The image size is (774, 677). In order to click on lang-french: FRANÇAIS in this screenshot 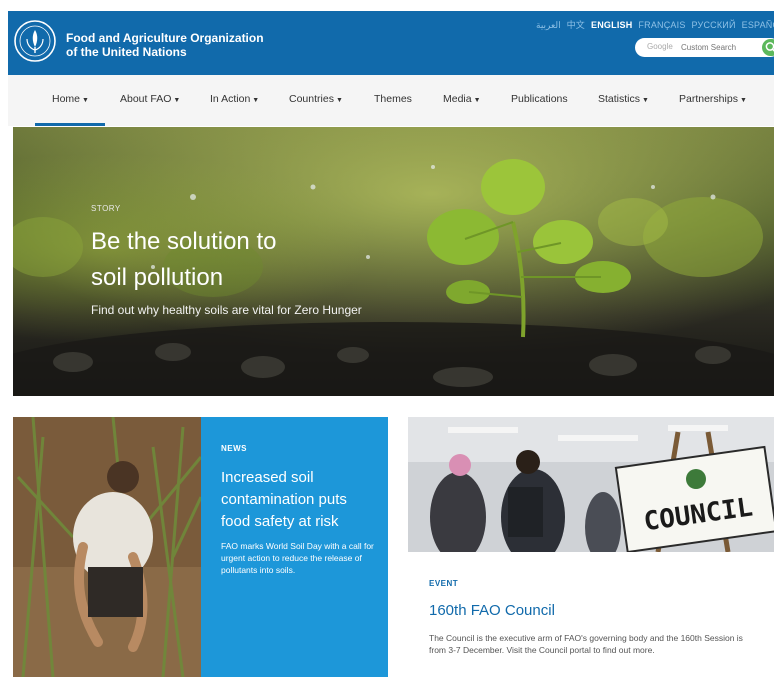, I will do `click(661, 25)`.